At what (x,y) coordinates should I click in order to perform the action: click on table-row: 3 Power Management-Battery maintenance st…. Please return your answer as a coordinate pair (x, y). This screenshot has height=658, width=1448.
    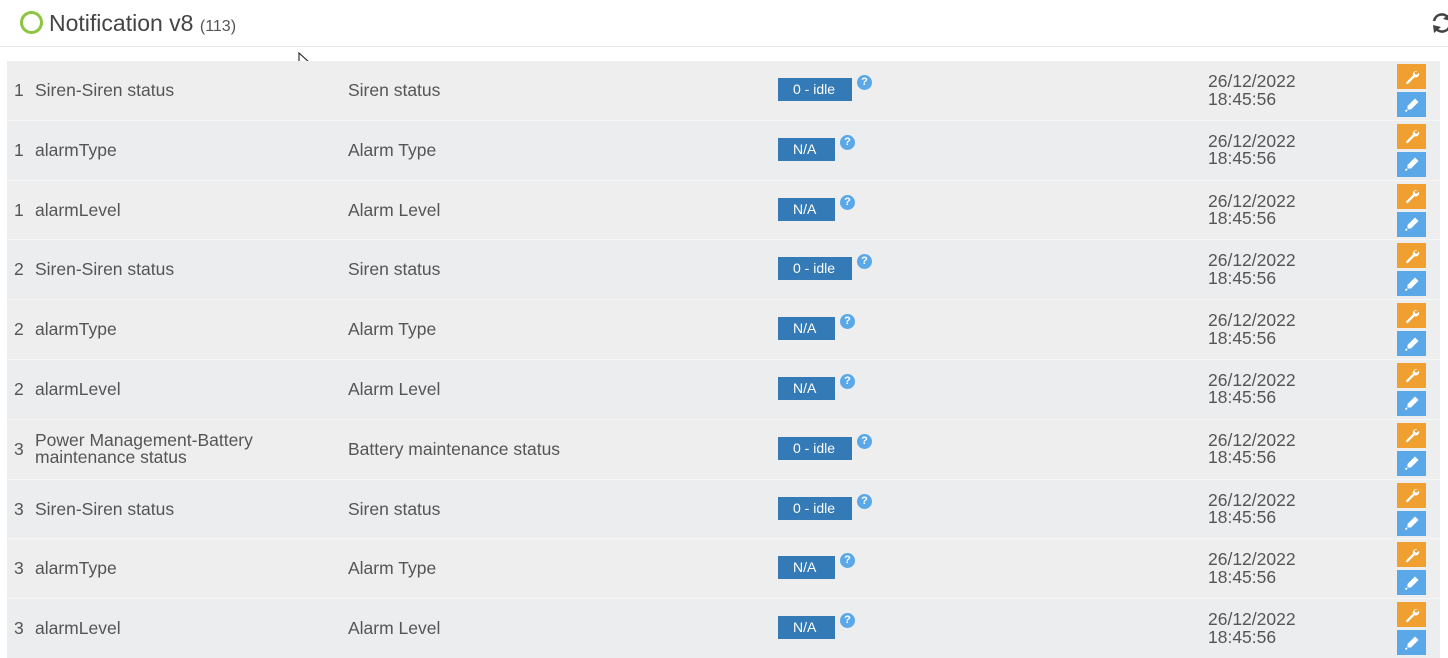
    Looking at the image, I should click on (723, 448).